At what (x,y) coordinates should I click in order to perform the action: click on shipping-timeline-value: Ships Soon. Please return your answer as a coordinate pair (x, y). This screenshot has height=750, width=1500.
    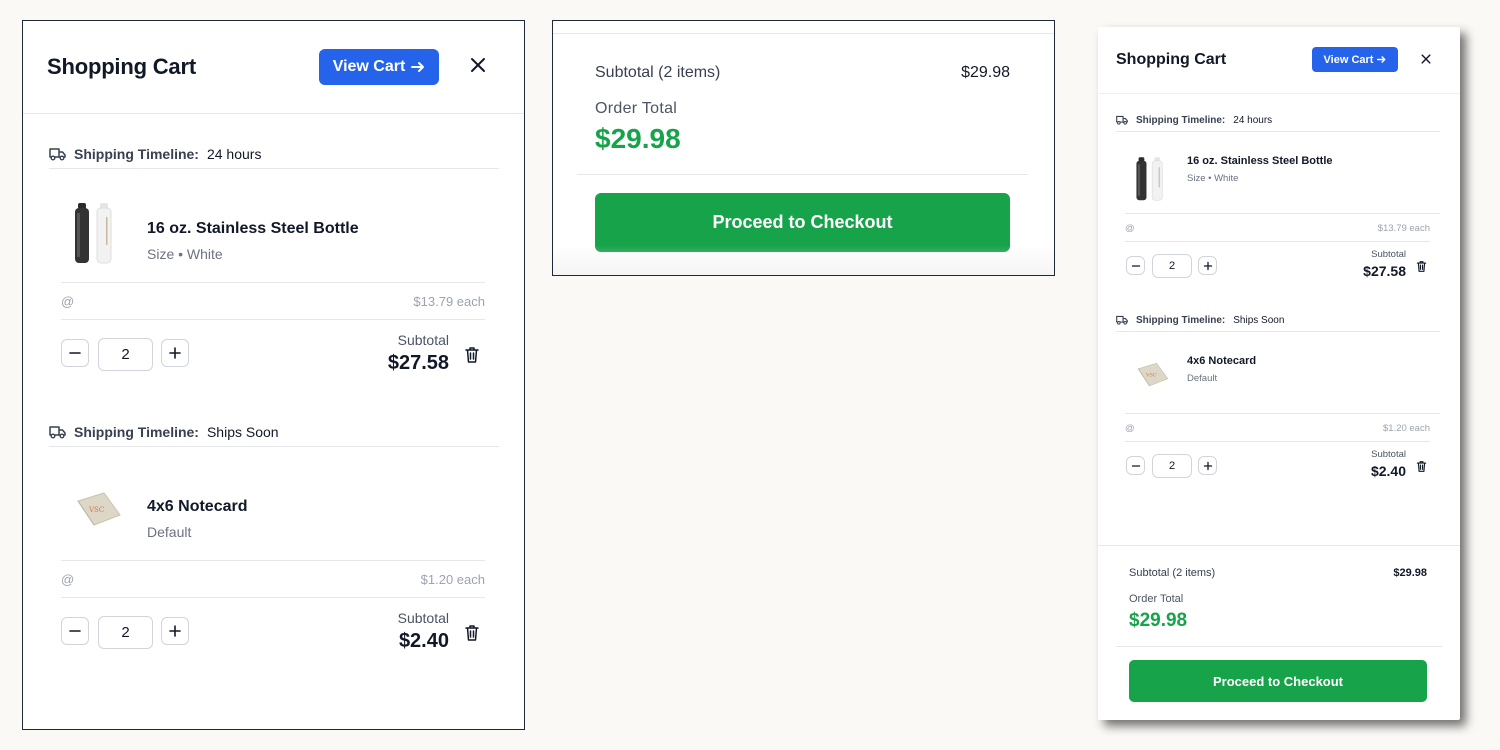
    Looking at the image, I should click on (1259, 320).